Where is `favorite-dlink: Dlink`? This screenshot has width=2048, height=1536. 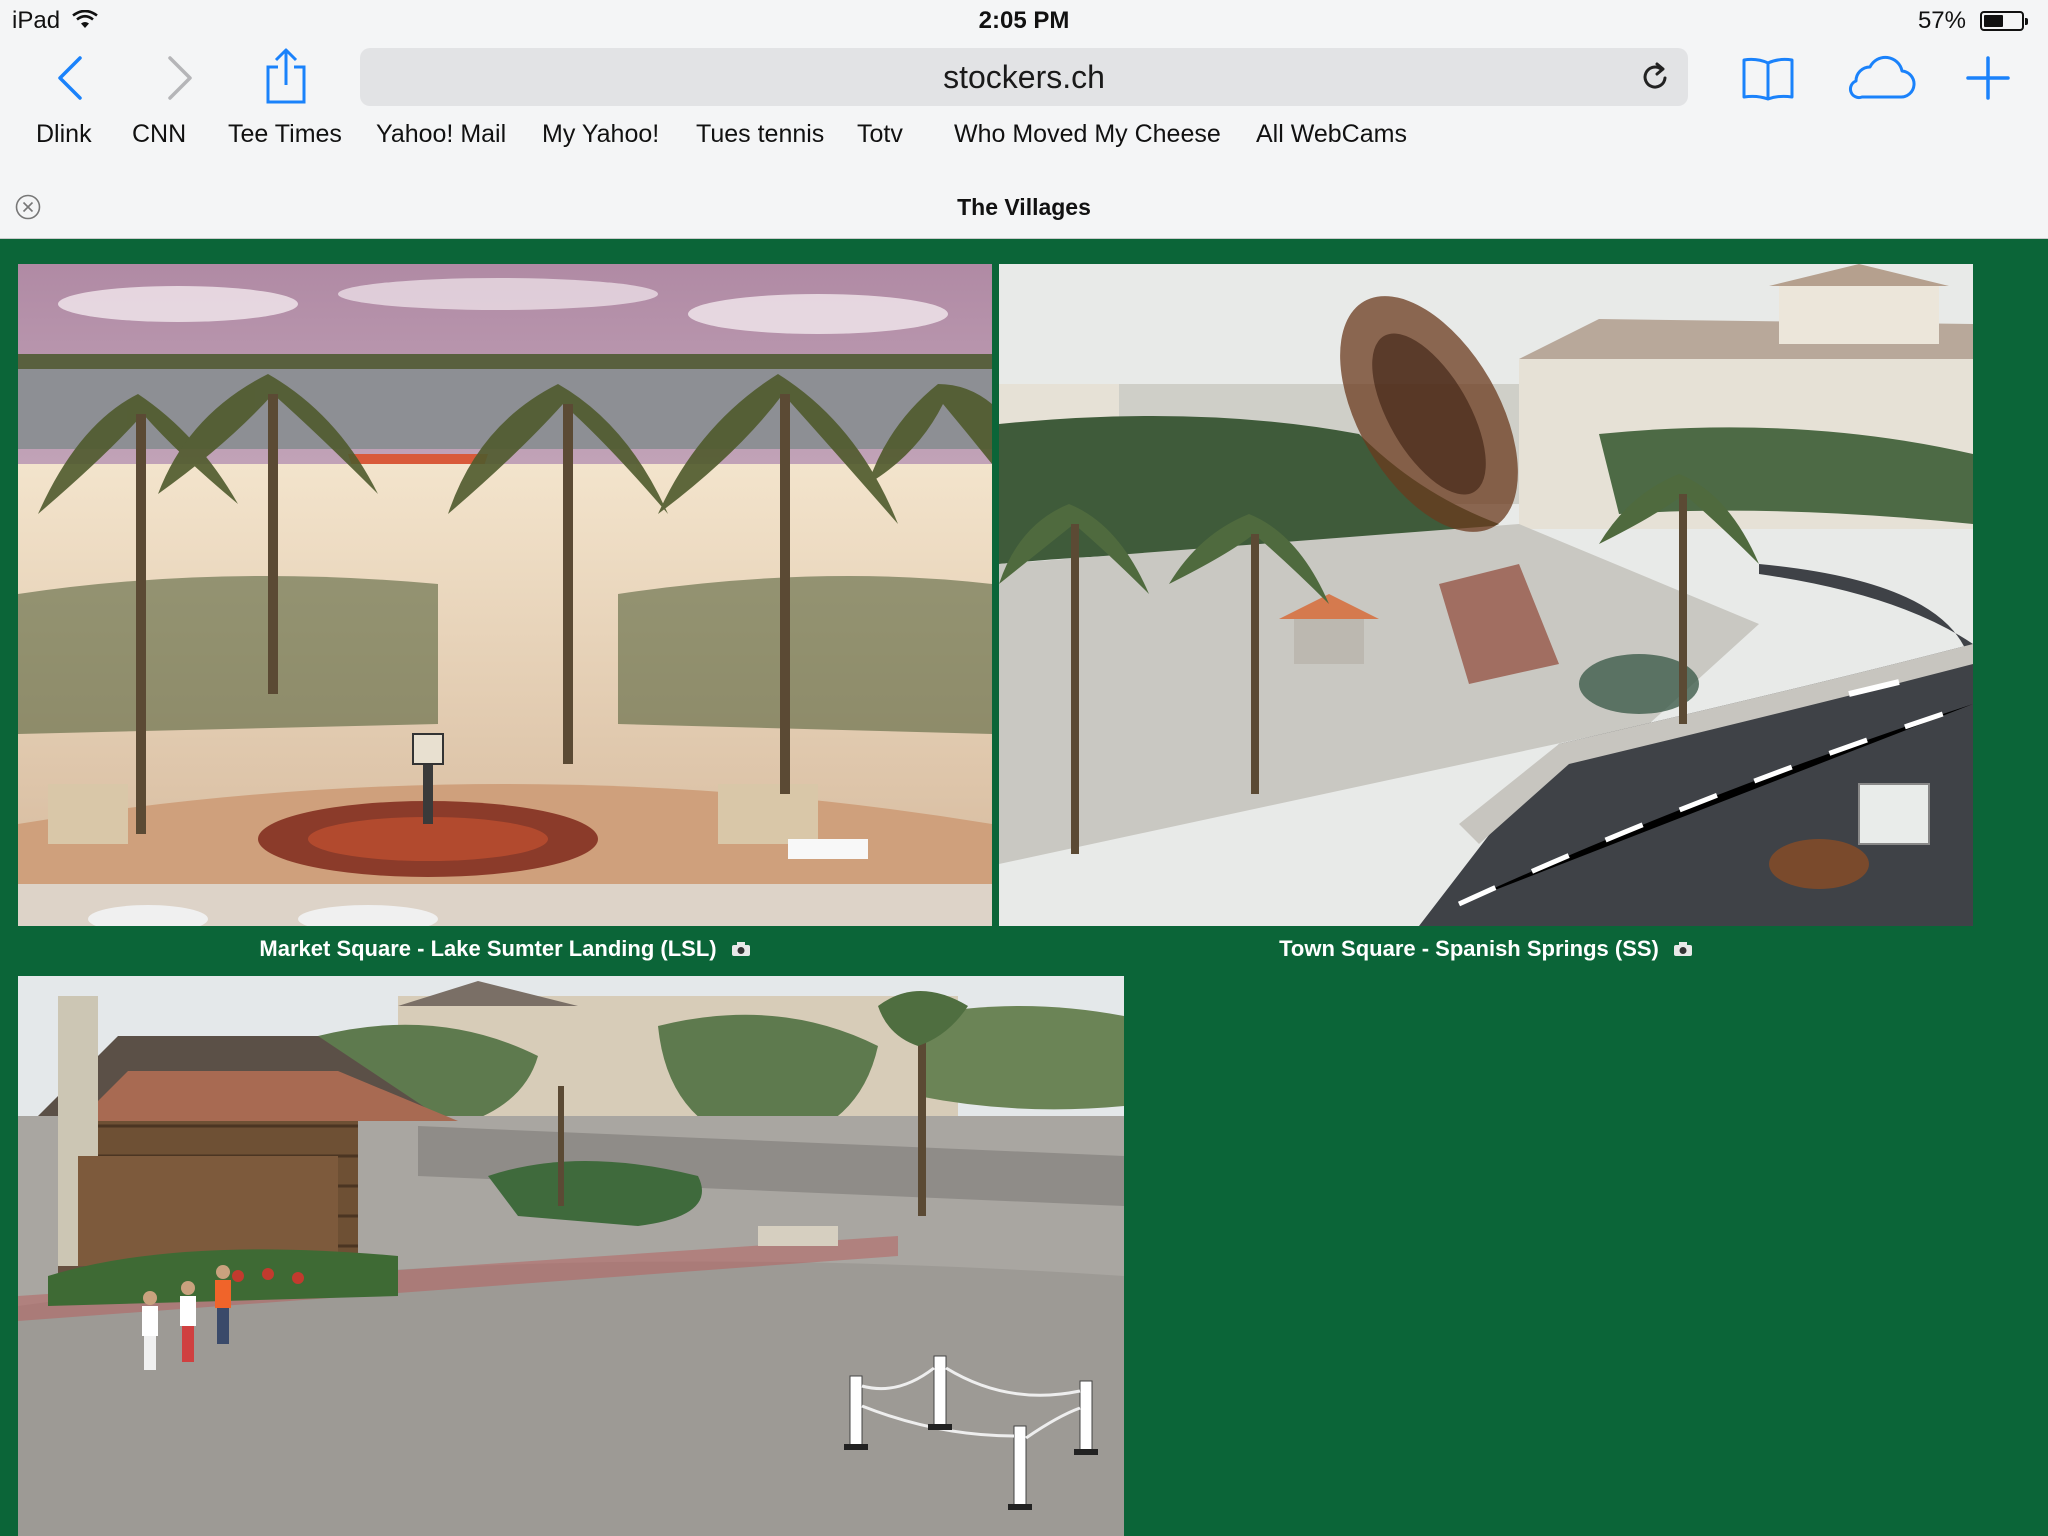
favorite-dlink: Dlink is located at coordinates (64, 134).